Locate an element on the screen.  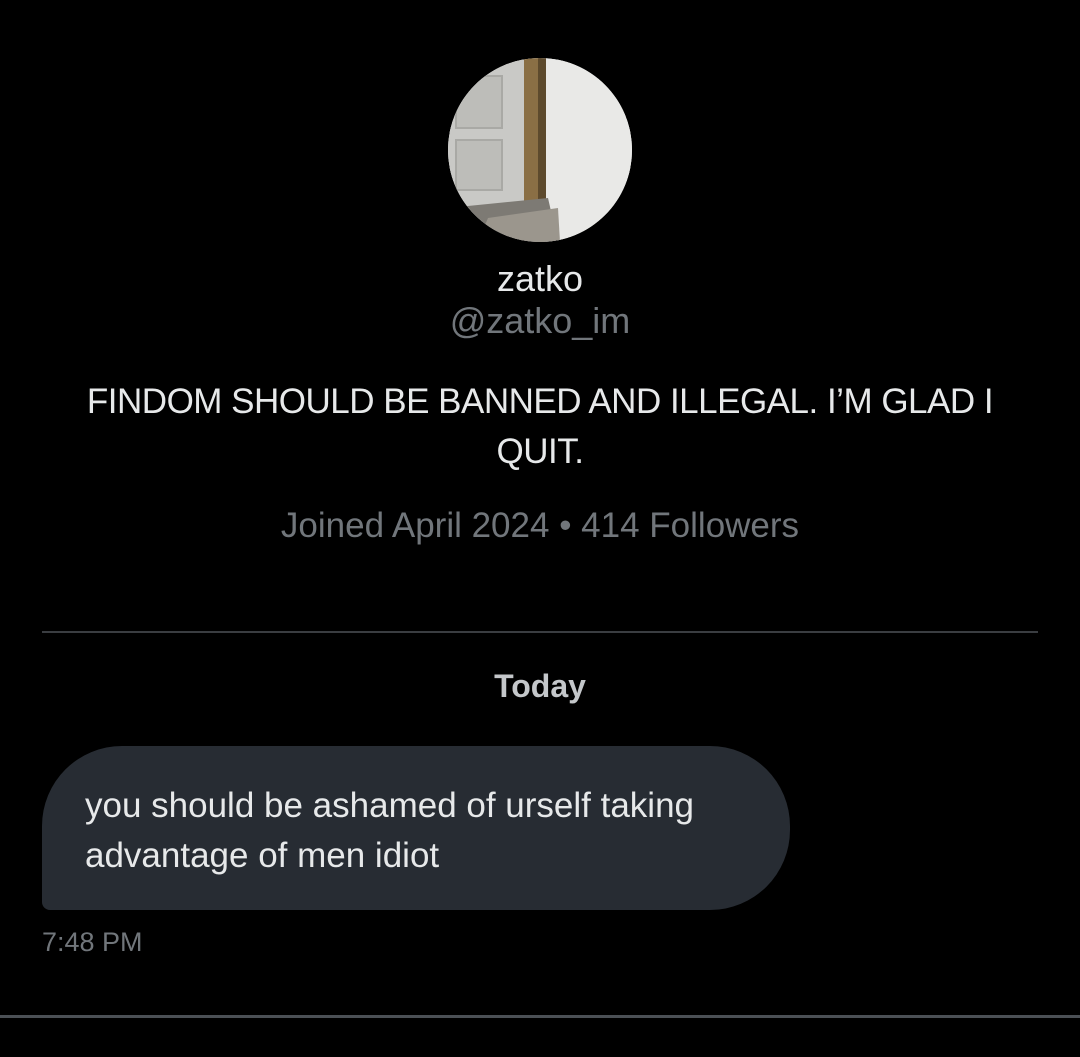
composer-divider is located at coordinates (540, 1016).